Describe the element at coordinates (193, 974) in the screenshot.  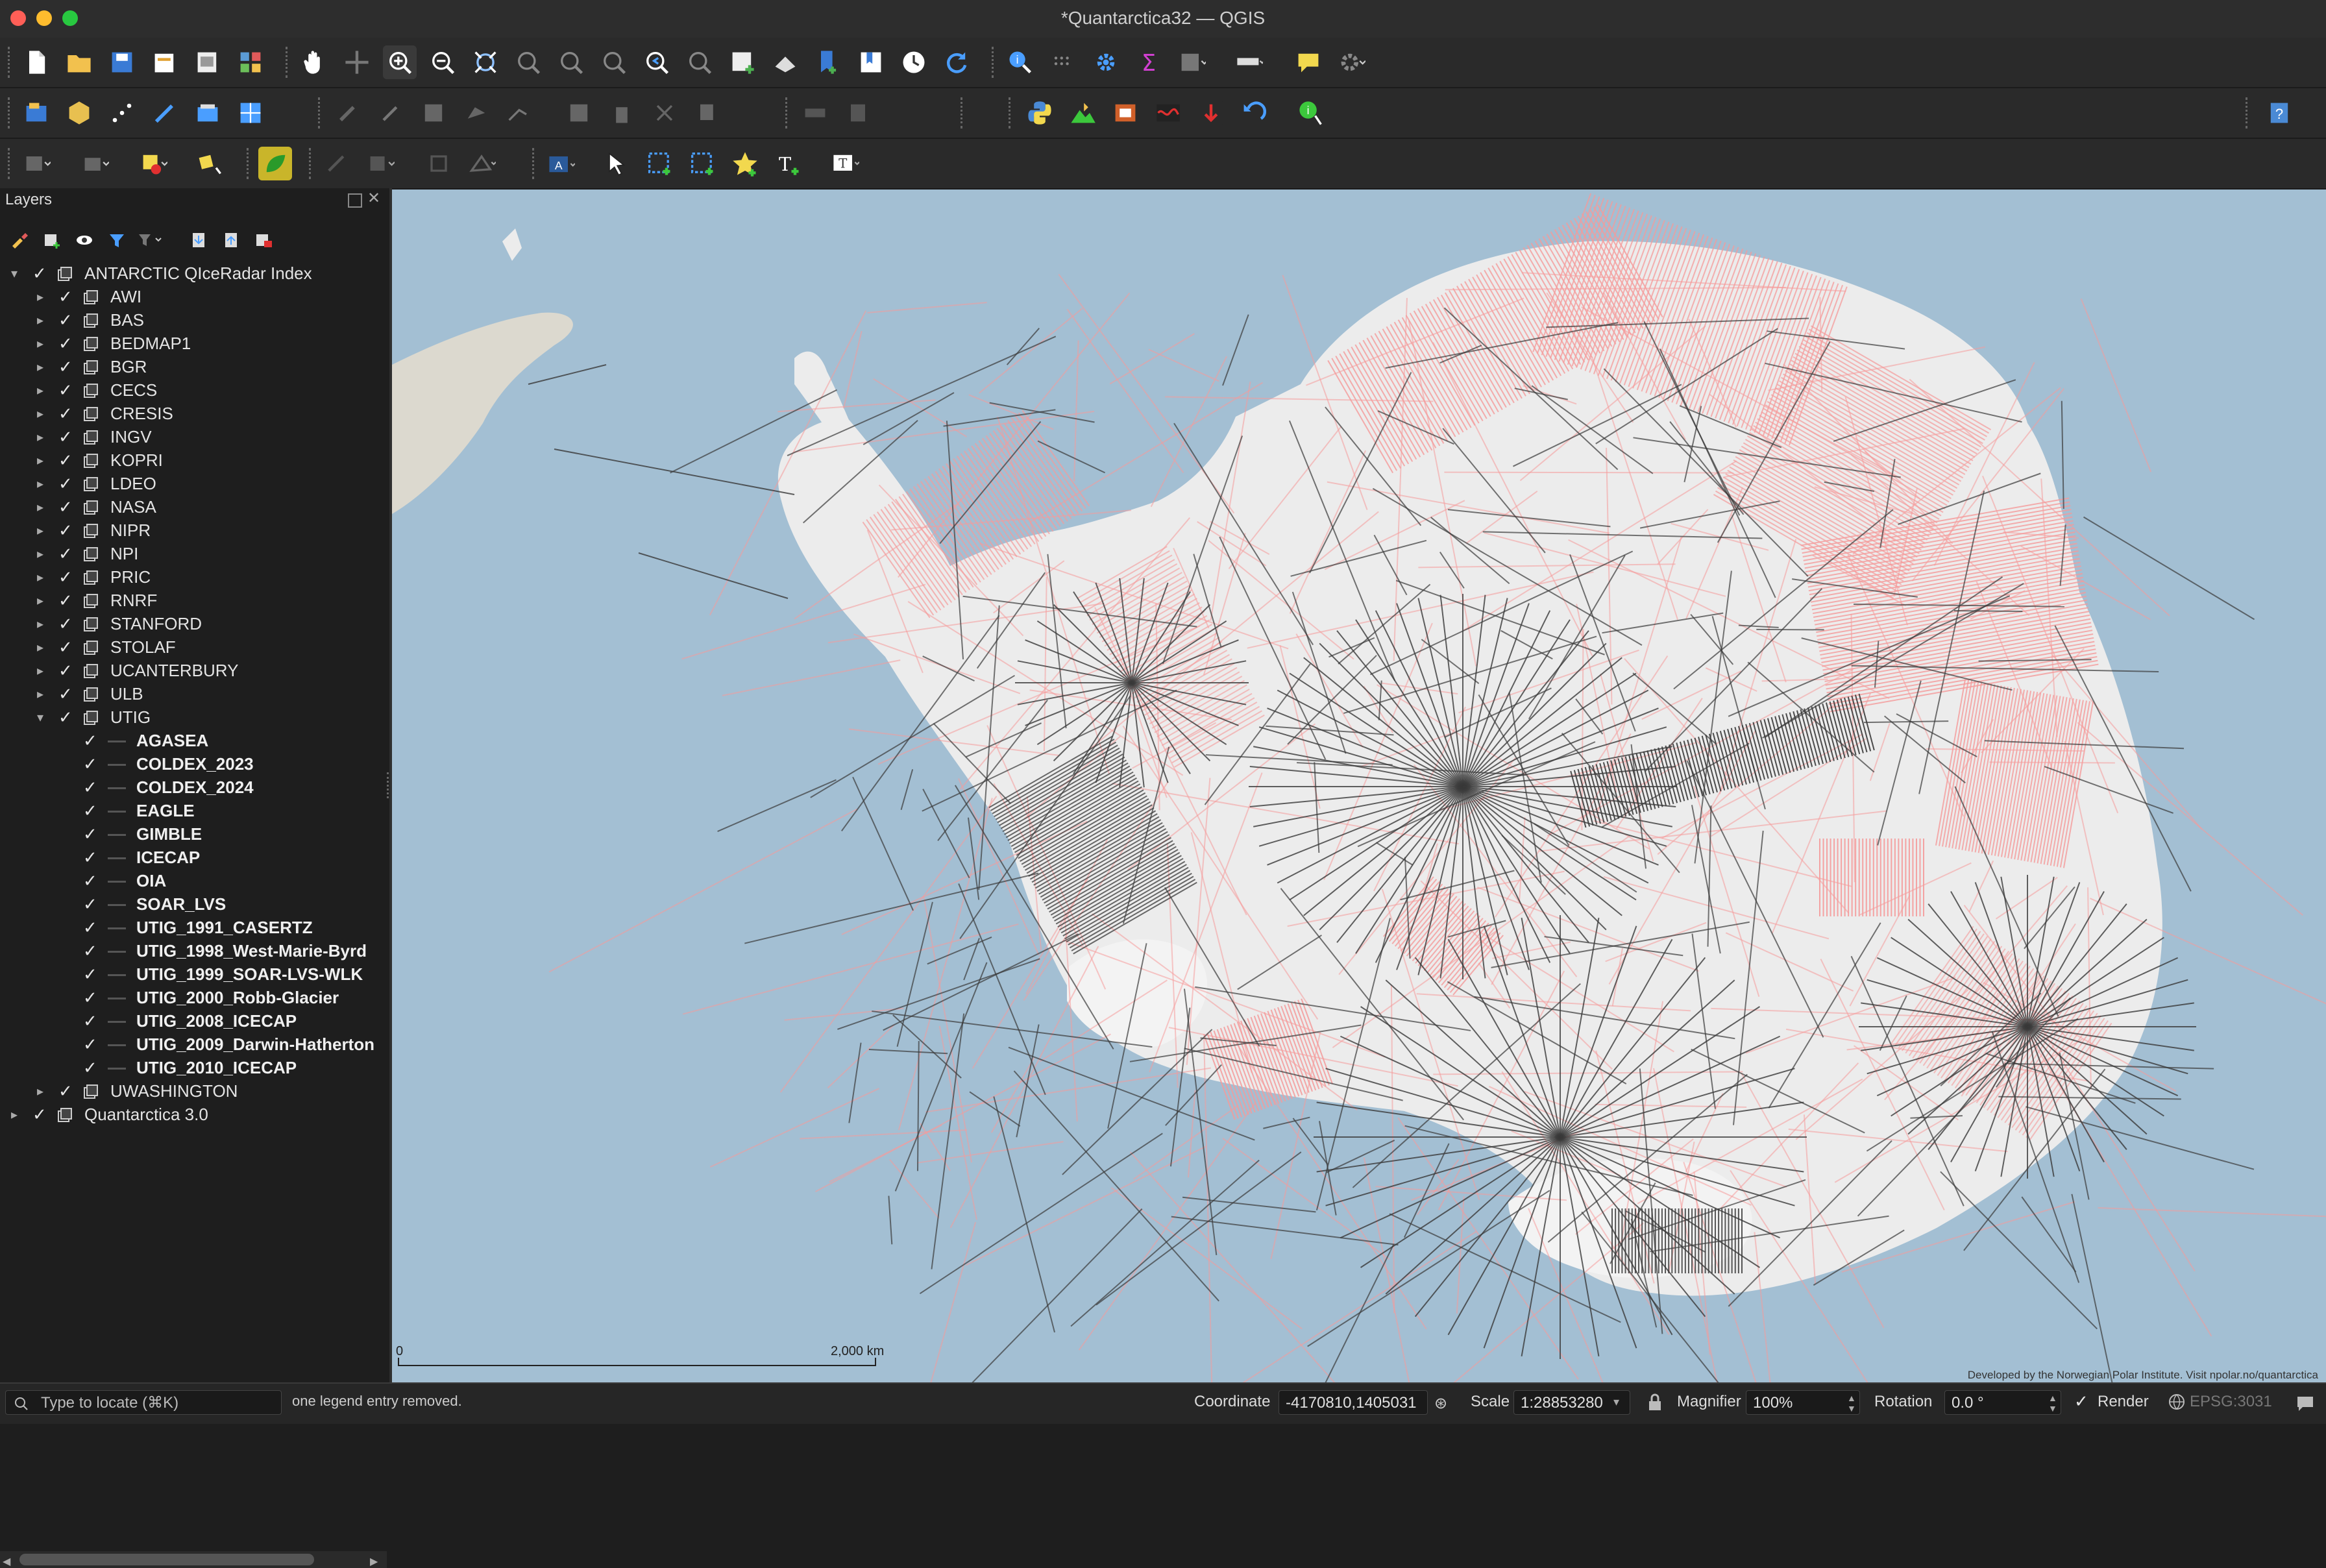
I see `layer-row: ✓ UTIG_1999_SOAR-LVS-WLK` at that location.